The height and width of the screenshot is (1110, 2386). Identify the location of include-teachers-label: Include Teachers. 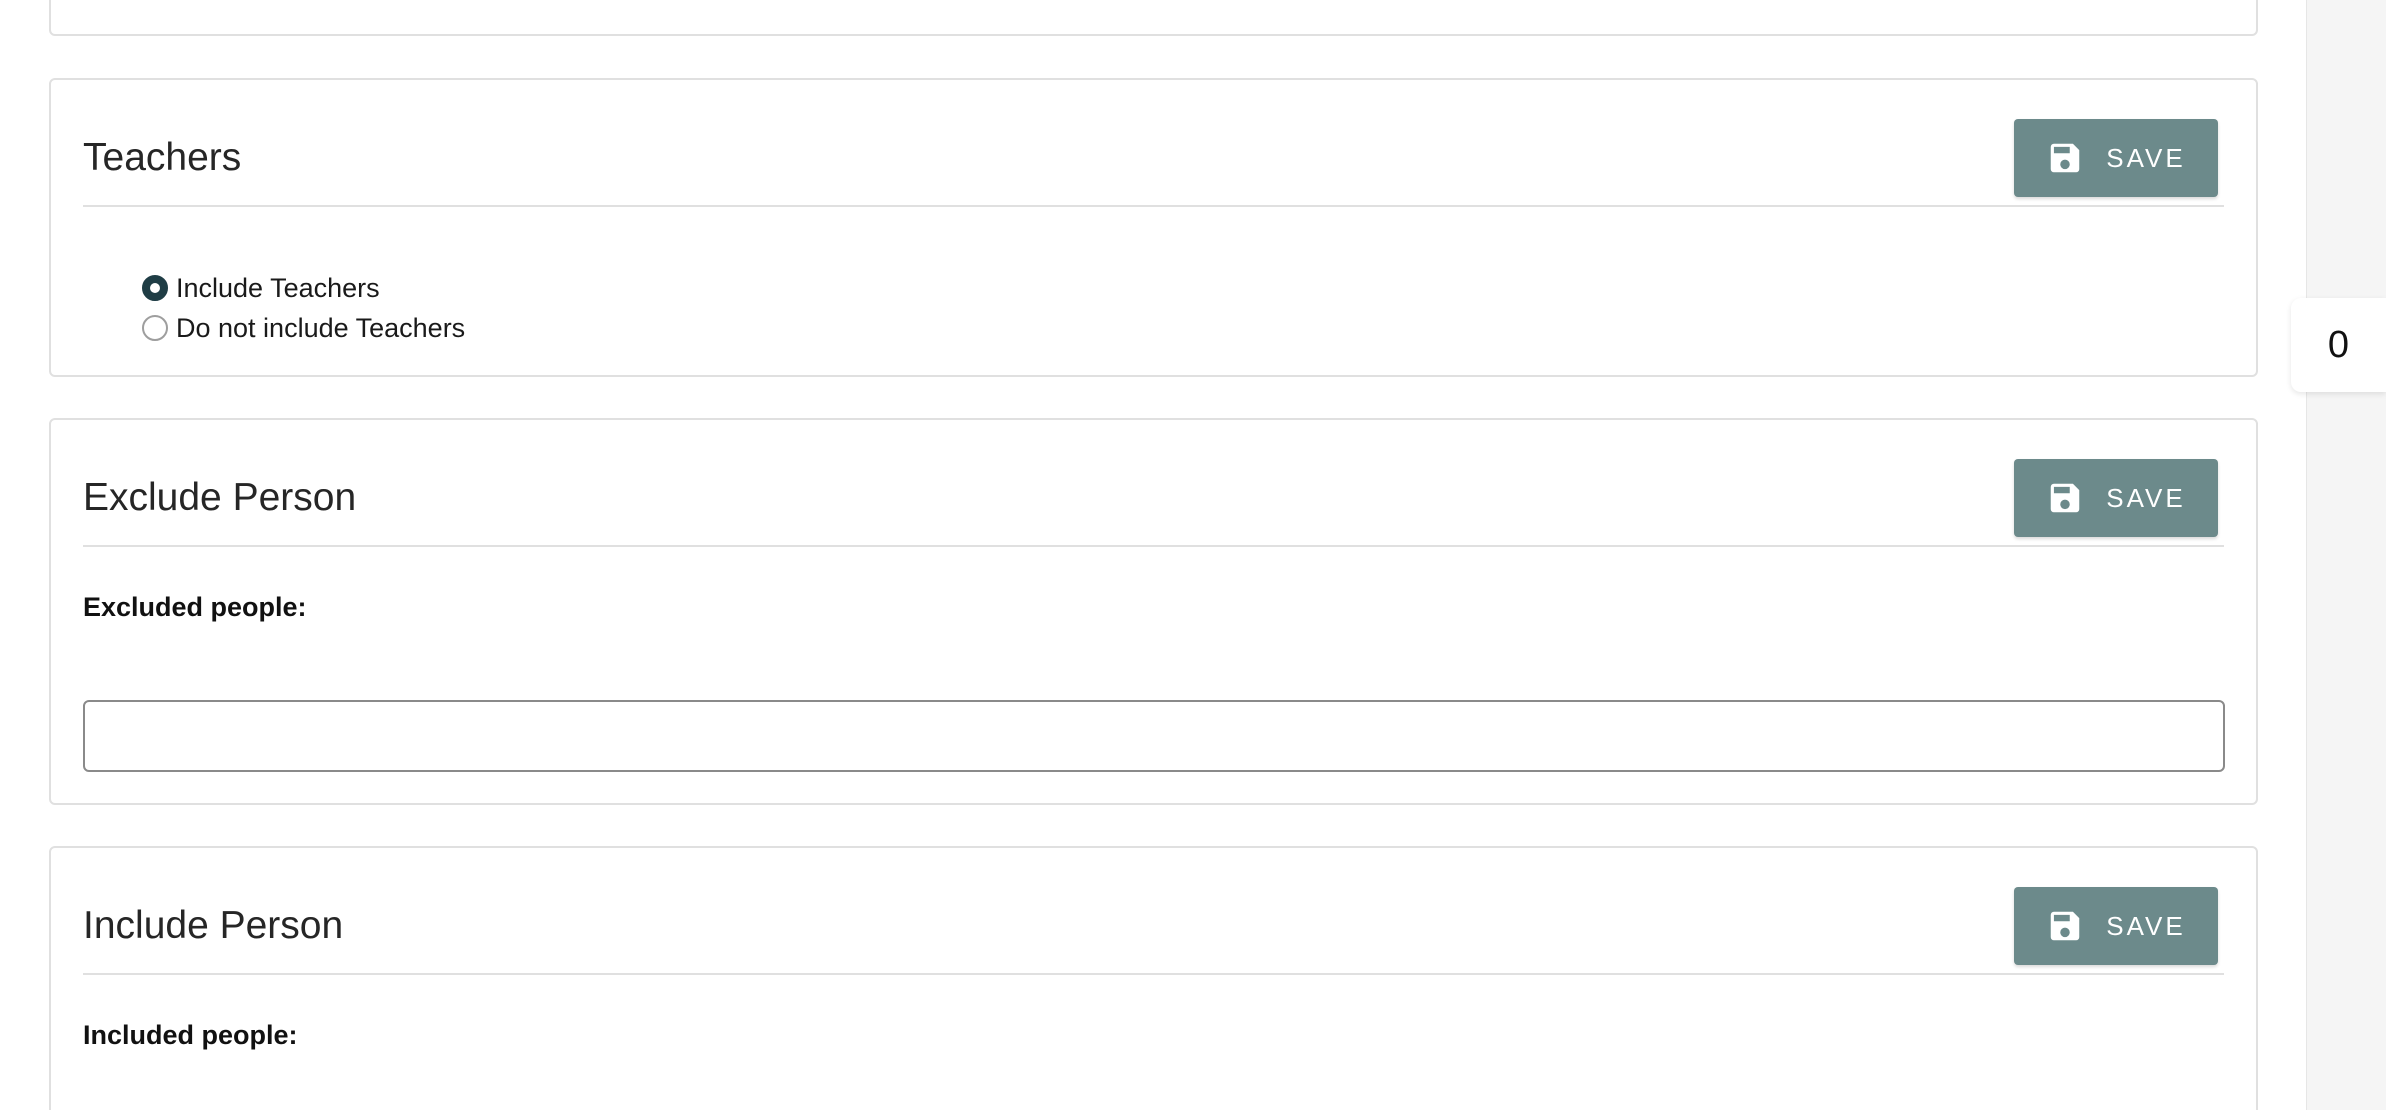
(278, 287).